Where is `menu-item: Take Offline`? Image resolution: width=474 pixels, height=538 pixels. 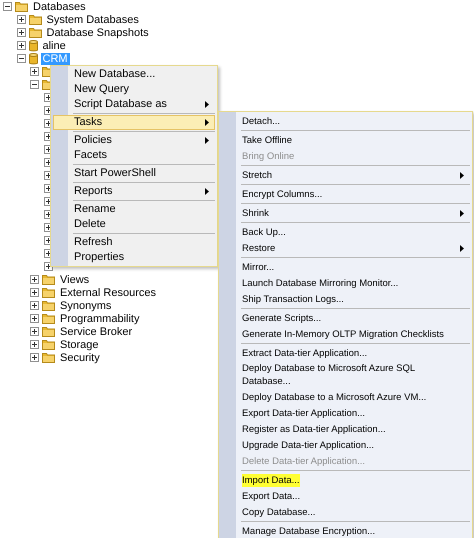
menu-item: Take Offline is located at coordinates (345, 140).